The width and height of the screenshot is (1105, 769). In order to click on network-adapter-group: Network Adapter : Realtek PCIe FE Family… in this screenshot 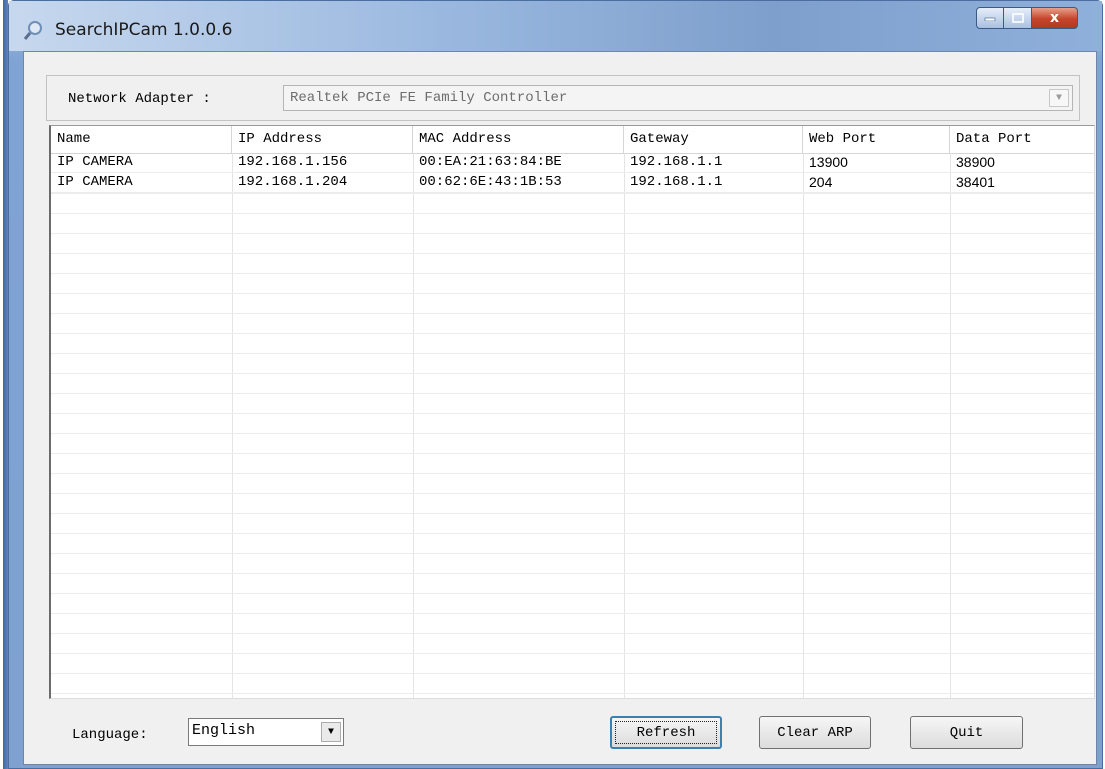, I will do `click(563, 98)`.